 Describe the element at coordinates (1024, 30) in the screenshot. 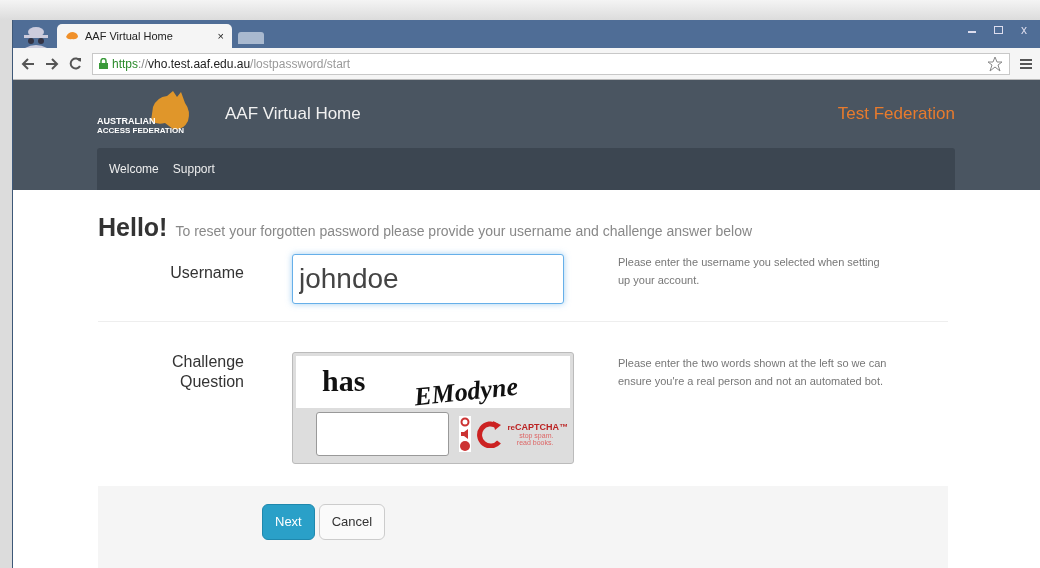

I see `close-button: x` at that location.